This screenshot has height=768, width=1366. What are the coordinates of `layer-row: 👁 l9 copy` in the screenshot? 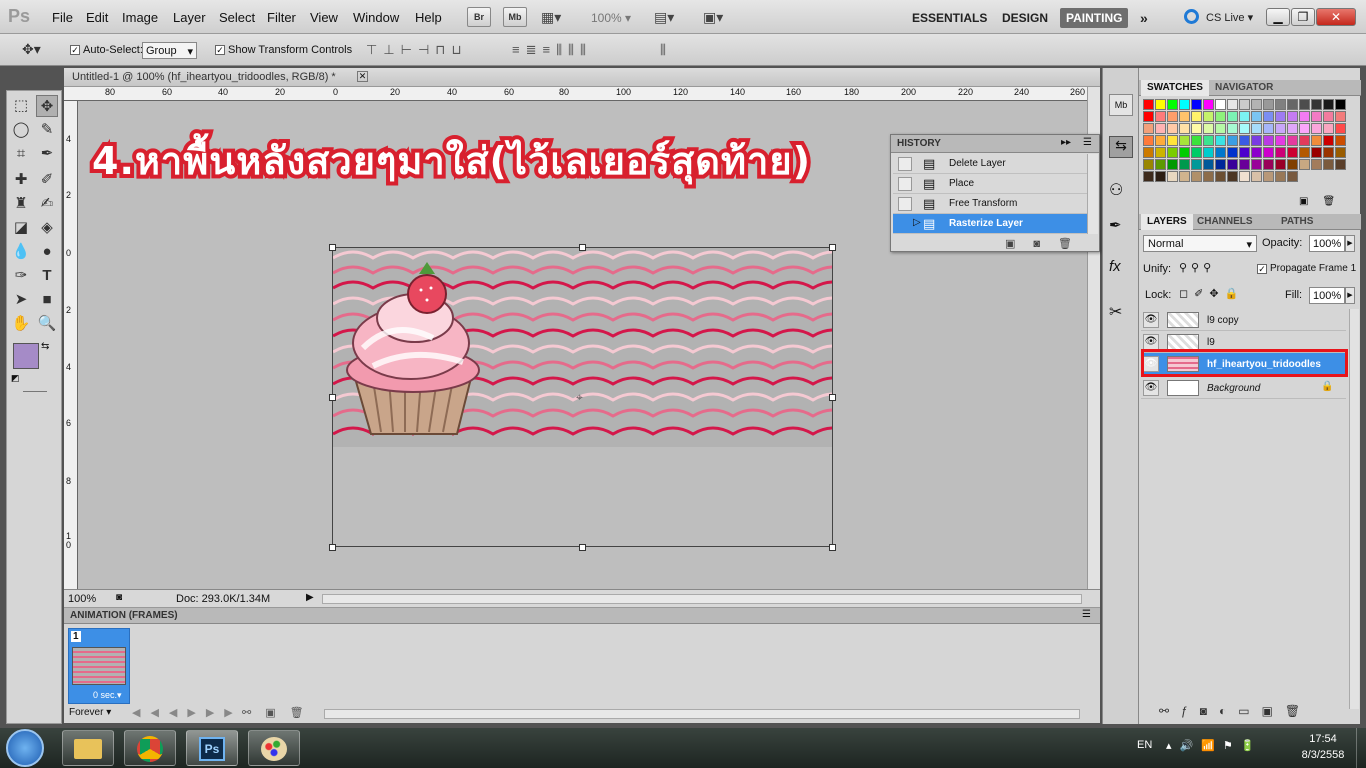 It's located at (1243, 320).